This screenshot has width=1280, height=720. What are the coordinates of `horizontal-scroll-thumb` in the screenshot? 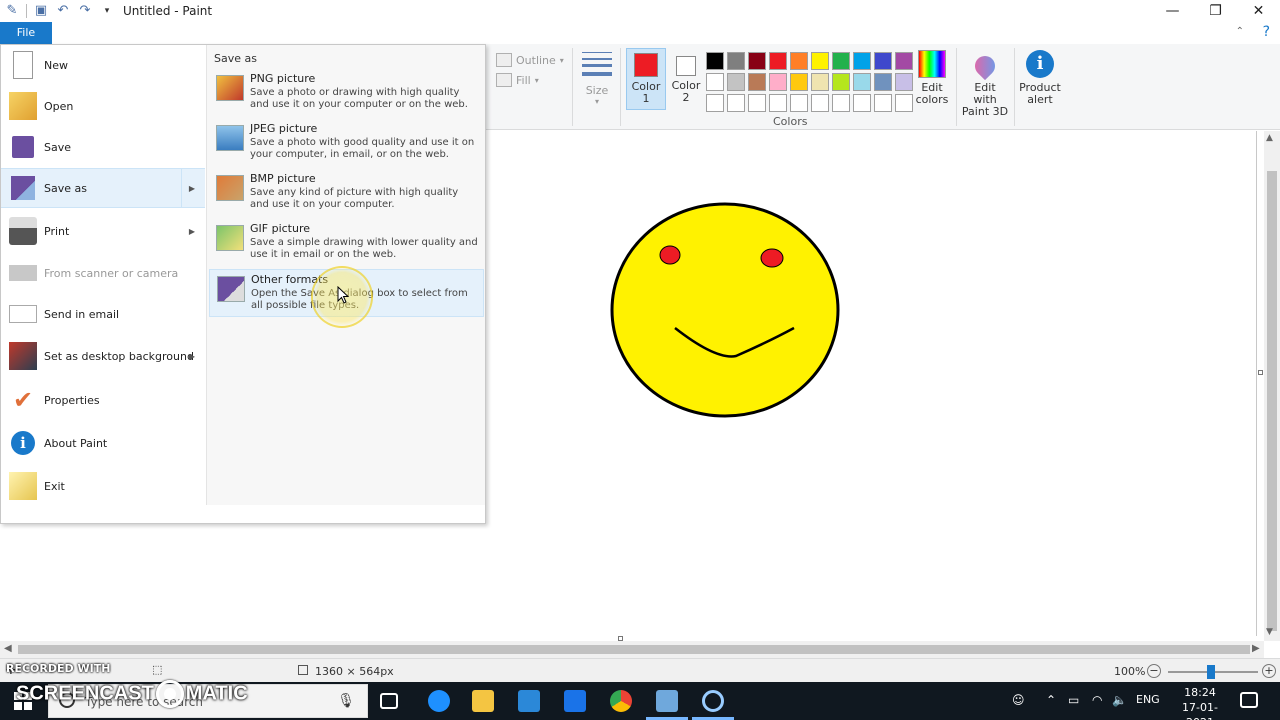 It's located at (634, 649).